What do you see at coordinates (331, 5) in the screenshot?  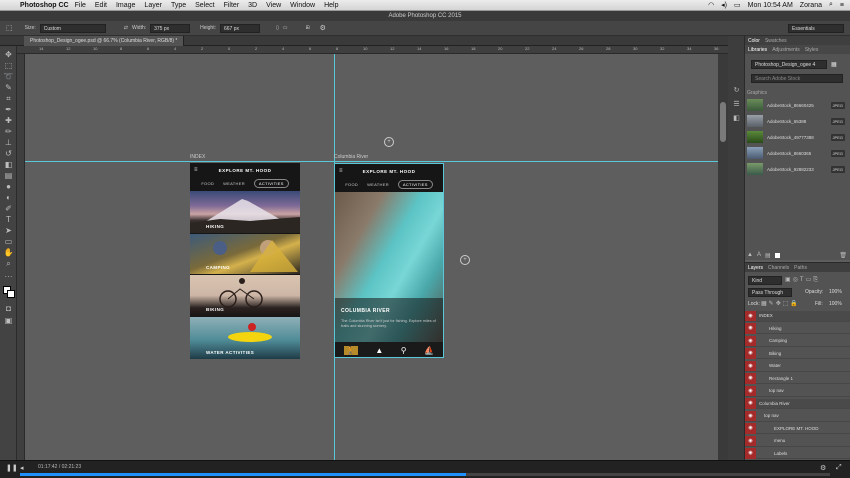 I see `menu-help: Help` at bounding box center [331, 5].